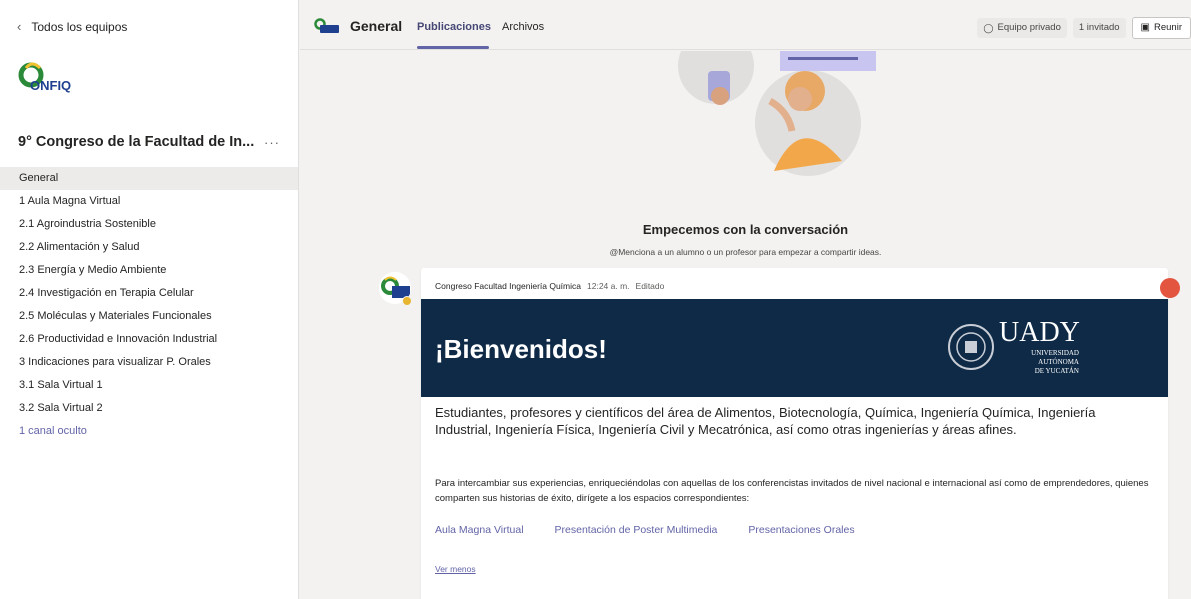 This screenshot has height=599, width=1191. I want to click on svg-text: DE YUCATÁN, so click(1057, 371).